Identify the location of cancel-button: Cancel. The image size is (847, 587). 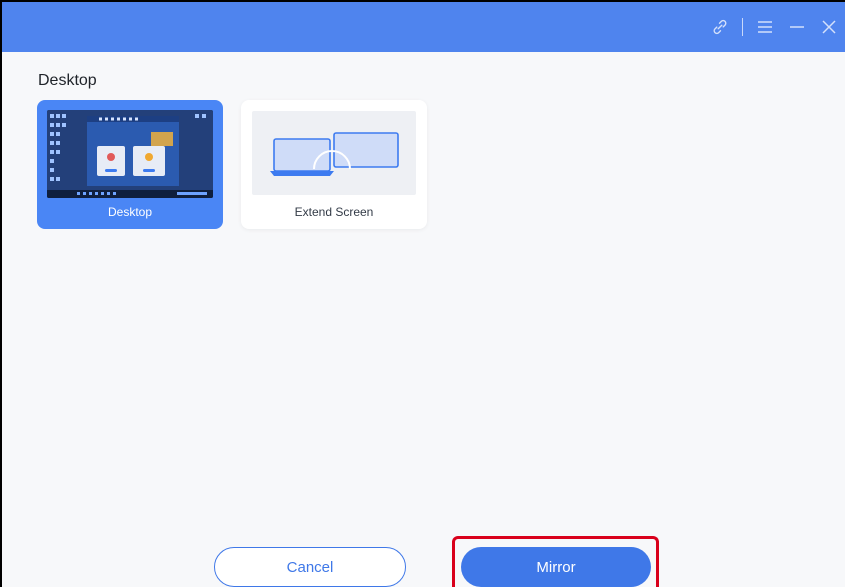
(310, 567).